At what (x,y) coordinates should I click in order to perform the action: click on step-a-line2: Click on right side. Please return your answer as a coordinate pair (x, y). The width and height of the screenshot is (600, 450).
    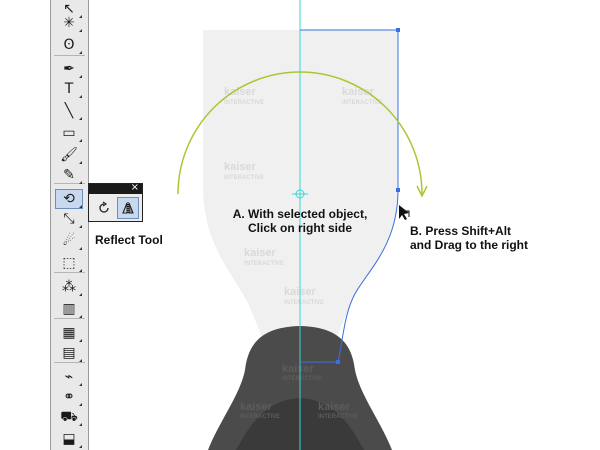
    Looking at the image, I should click on (299, 228).